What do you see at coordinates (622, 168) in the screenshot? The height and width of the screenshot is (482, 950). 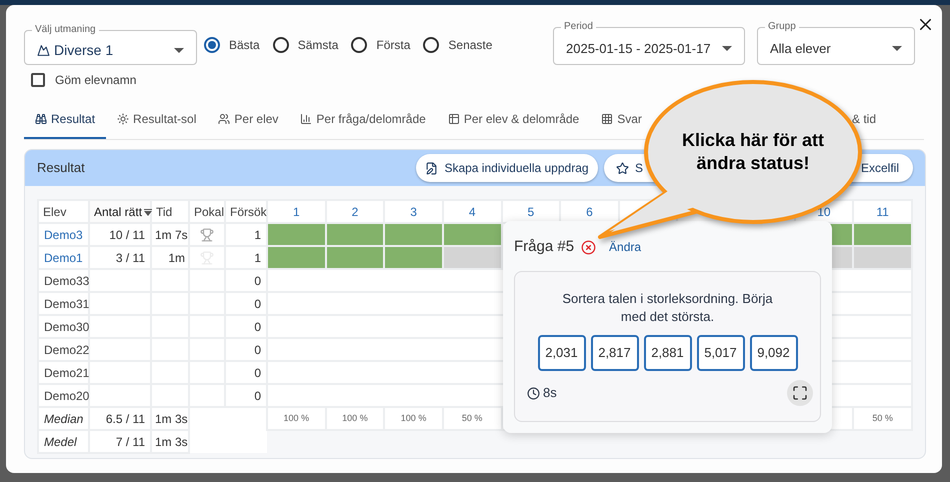 I see `star-icon` at bounding box center [622, 168].